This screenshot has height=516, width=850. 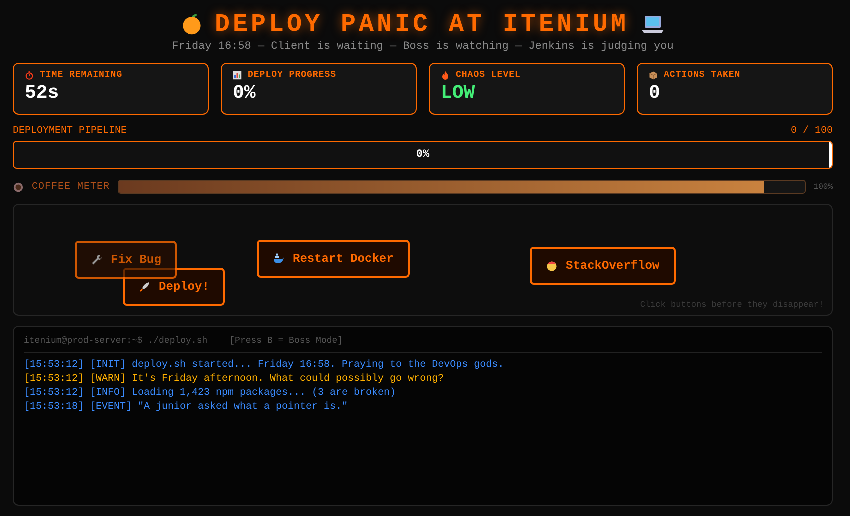 What do you see at coordinates (279, 259) in the screenshot?
I see `whale-icon` at bounding box center [279, 259].